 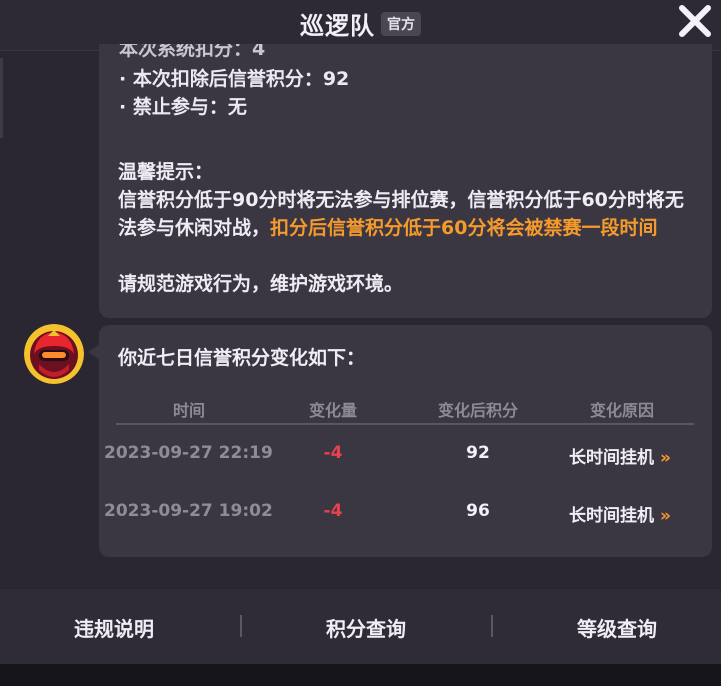 I want to click on tips-title: 温馨提示：, so click(x=166, y=172).